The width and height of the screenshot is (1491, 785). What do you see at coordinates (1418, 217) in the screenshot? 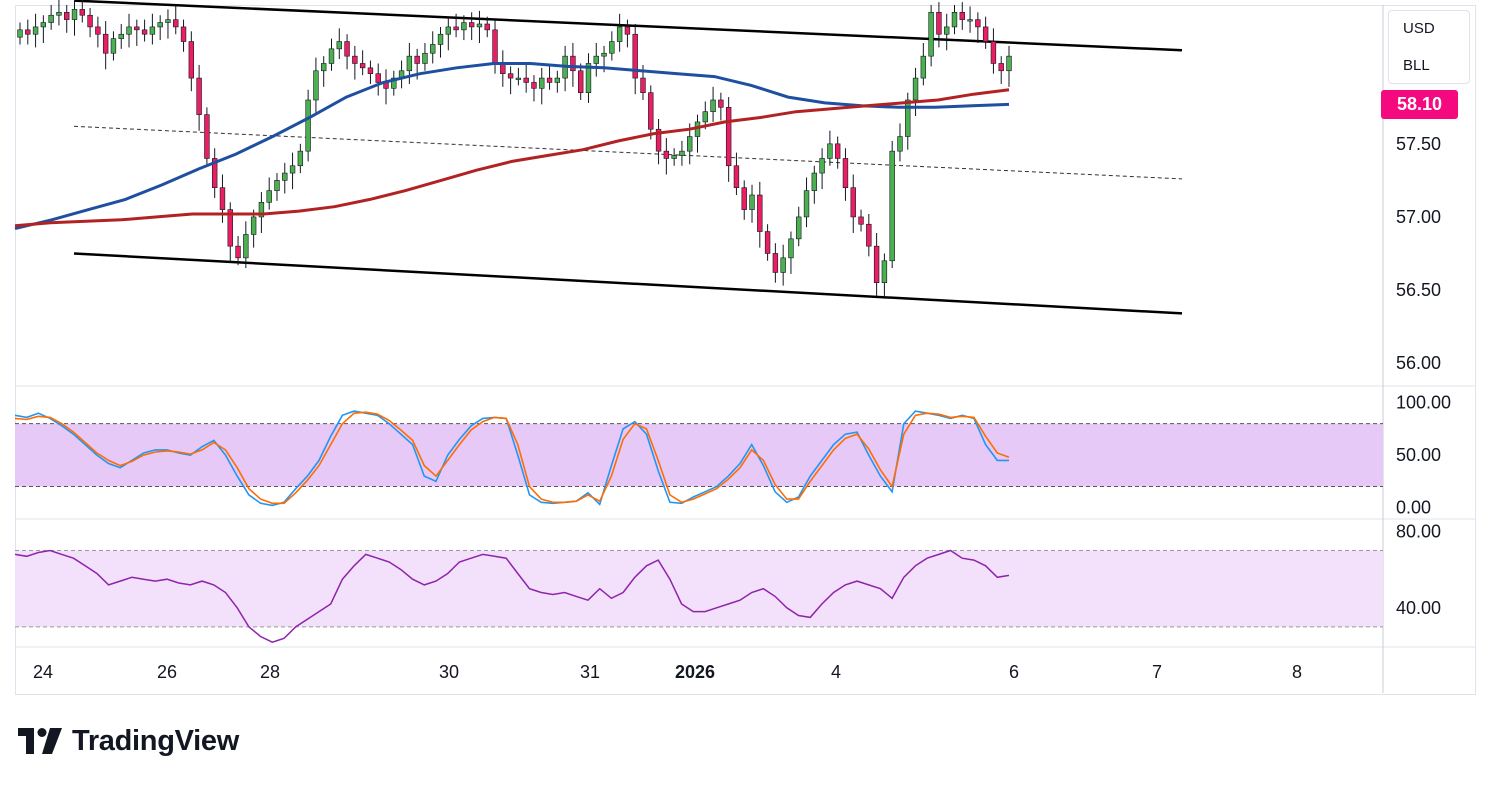
I see `price-tick-label: 57.00` at bounding box center [1418, 217].